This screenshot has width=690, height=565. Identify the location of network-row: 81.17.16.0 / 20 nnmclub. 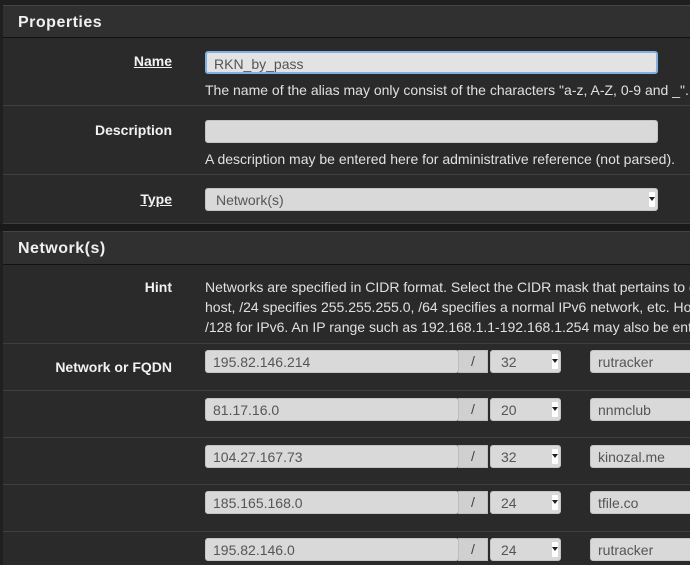
(346, 414).